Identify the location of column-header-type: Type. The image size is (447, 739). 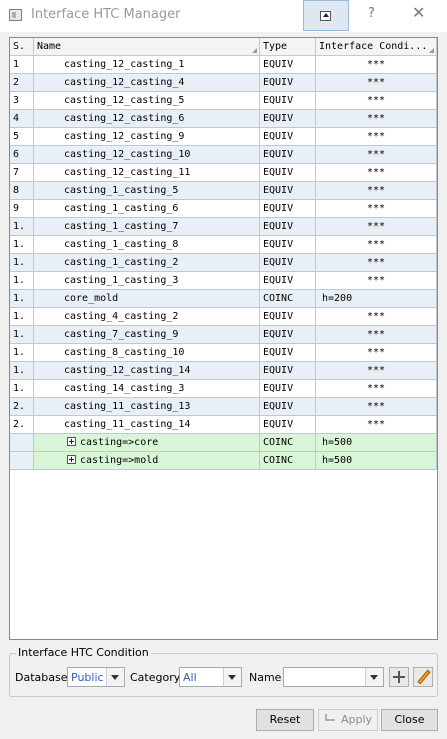
(288, 46).